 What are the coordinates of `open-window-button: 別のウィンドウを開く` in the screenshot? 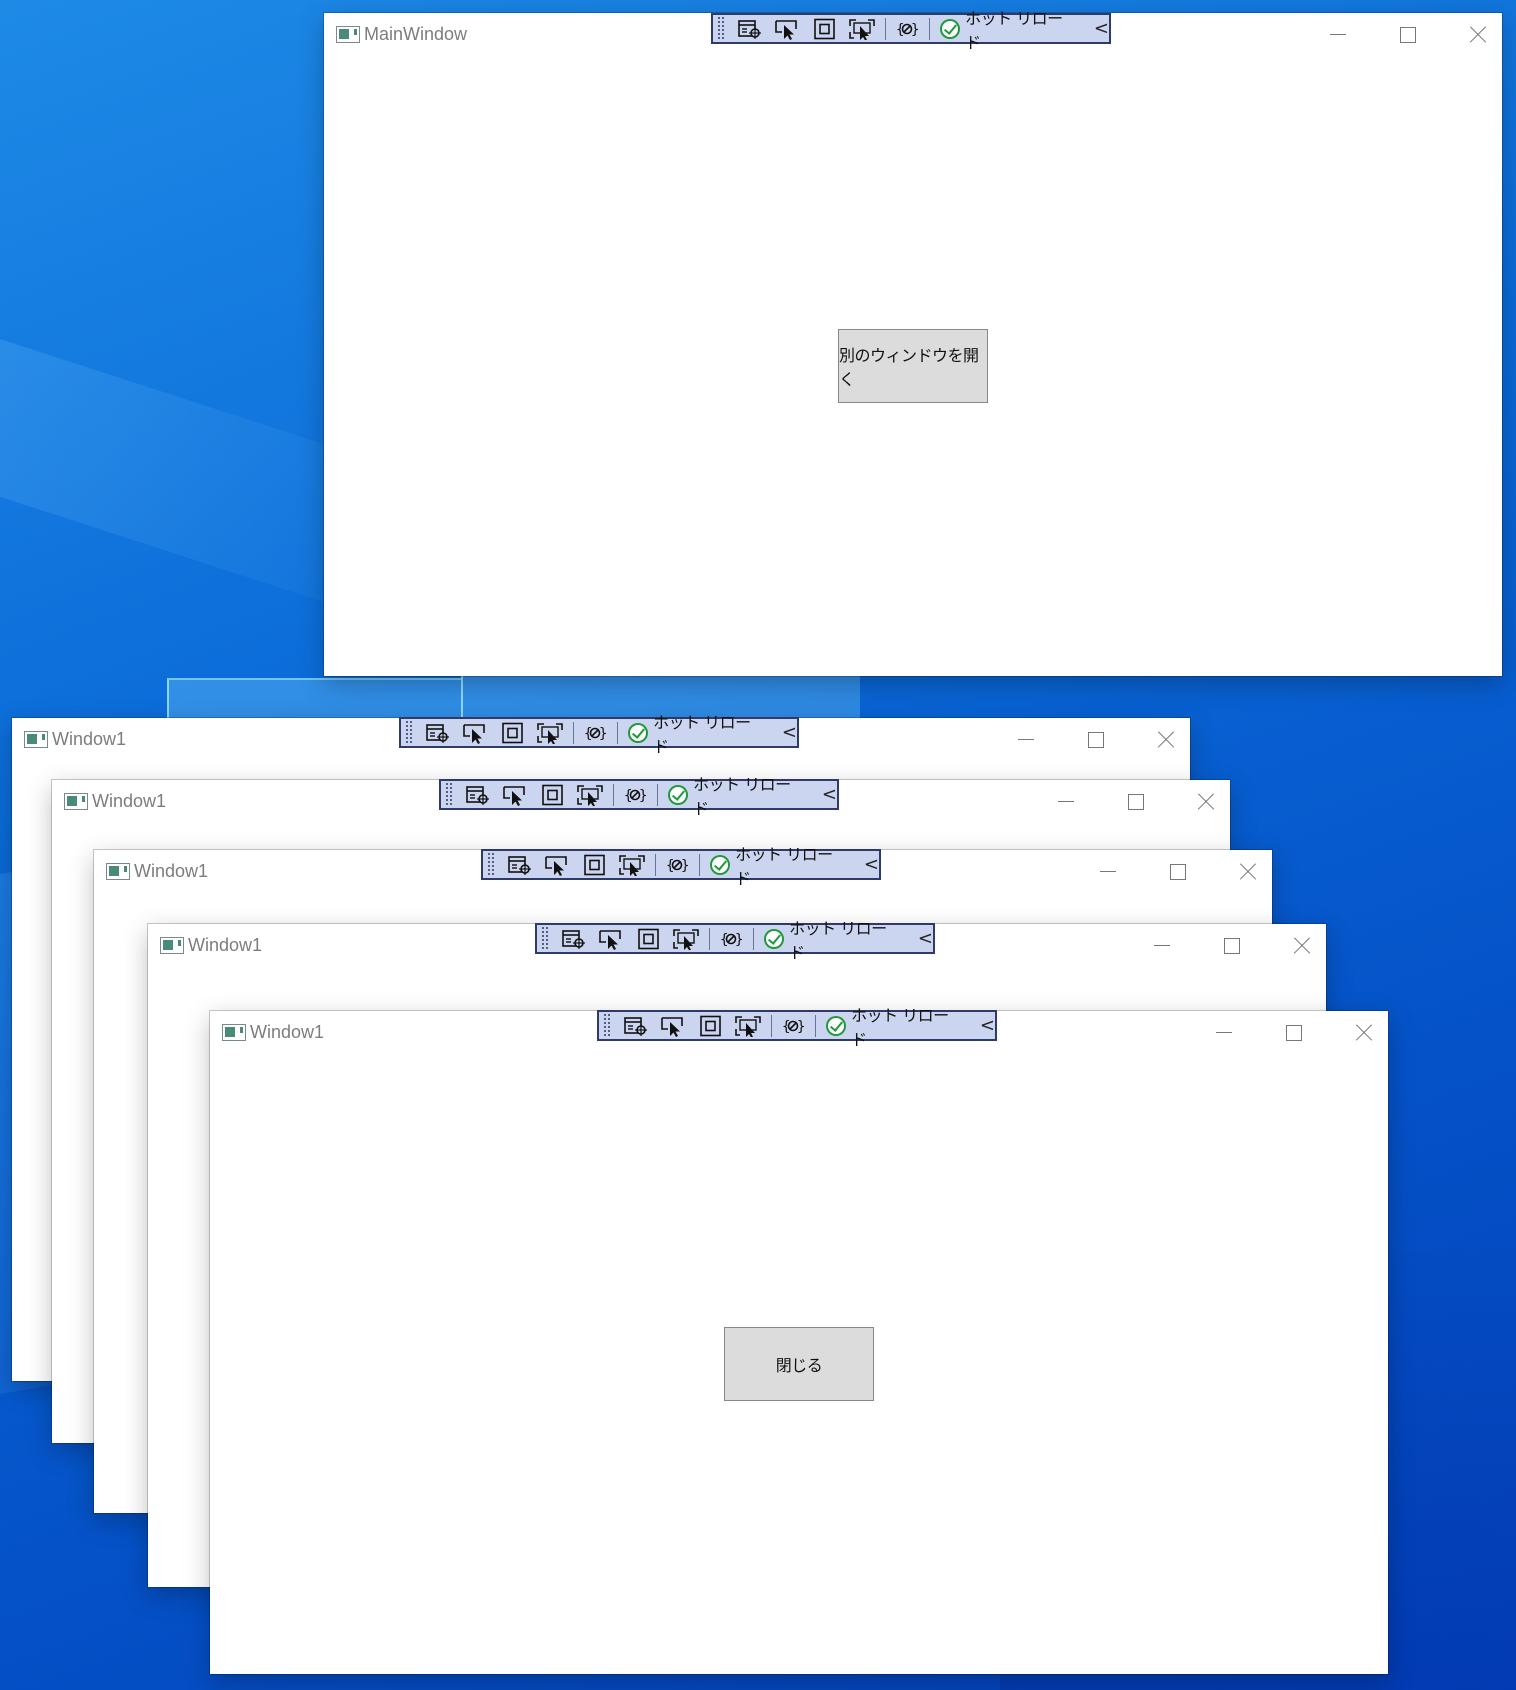 It's located at (913, 366).